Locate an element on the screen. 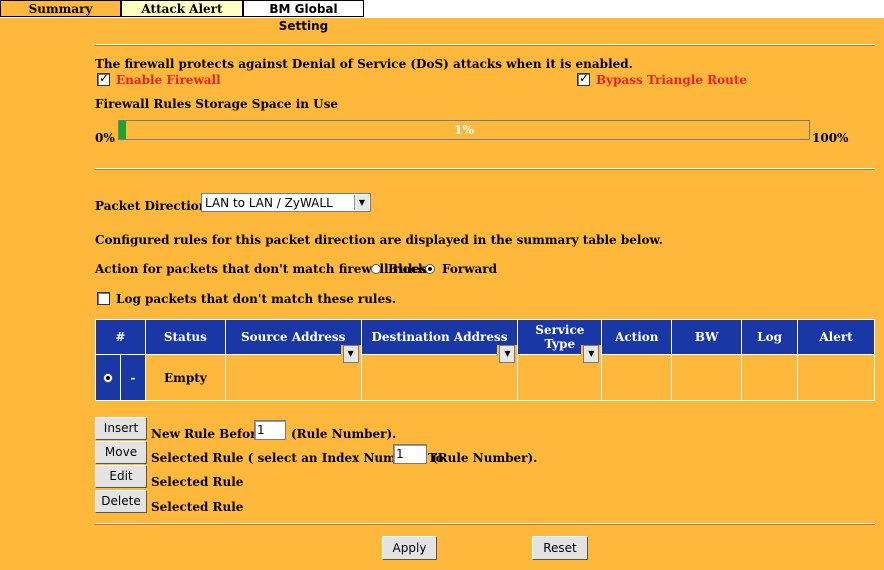  move-rule-number-input: 1 is located at coordinates (410, 454).